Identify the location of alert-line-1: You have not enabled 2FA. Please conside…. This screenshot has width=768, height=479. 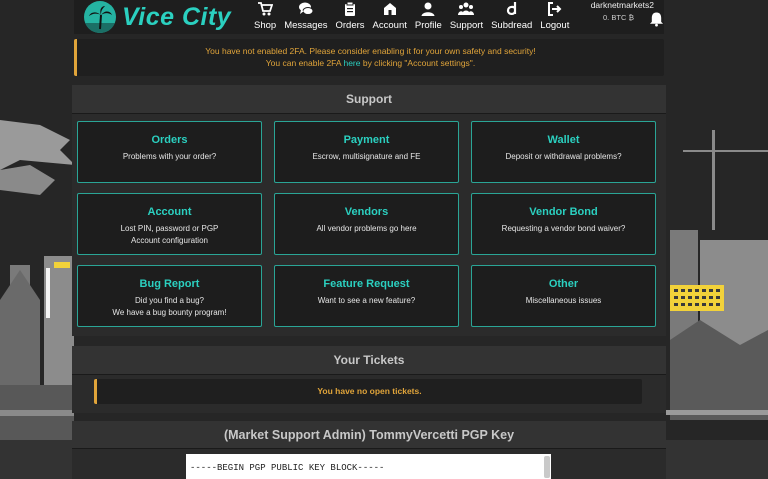
(370, 51).